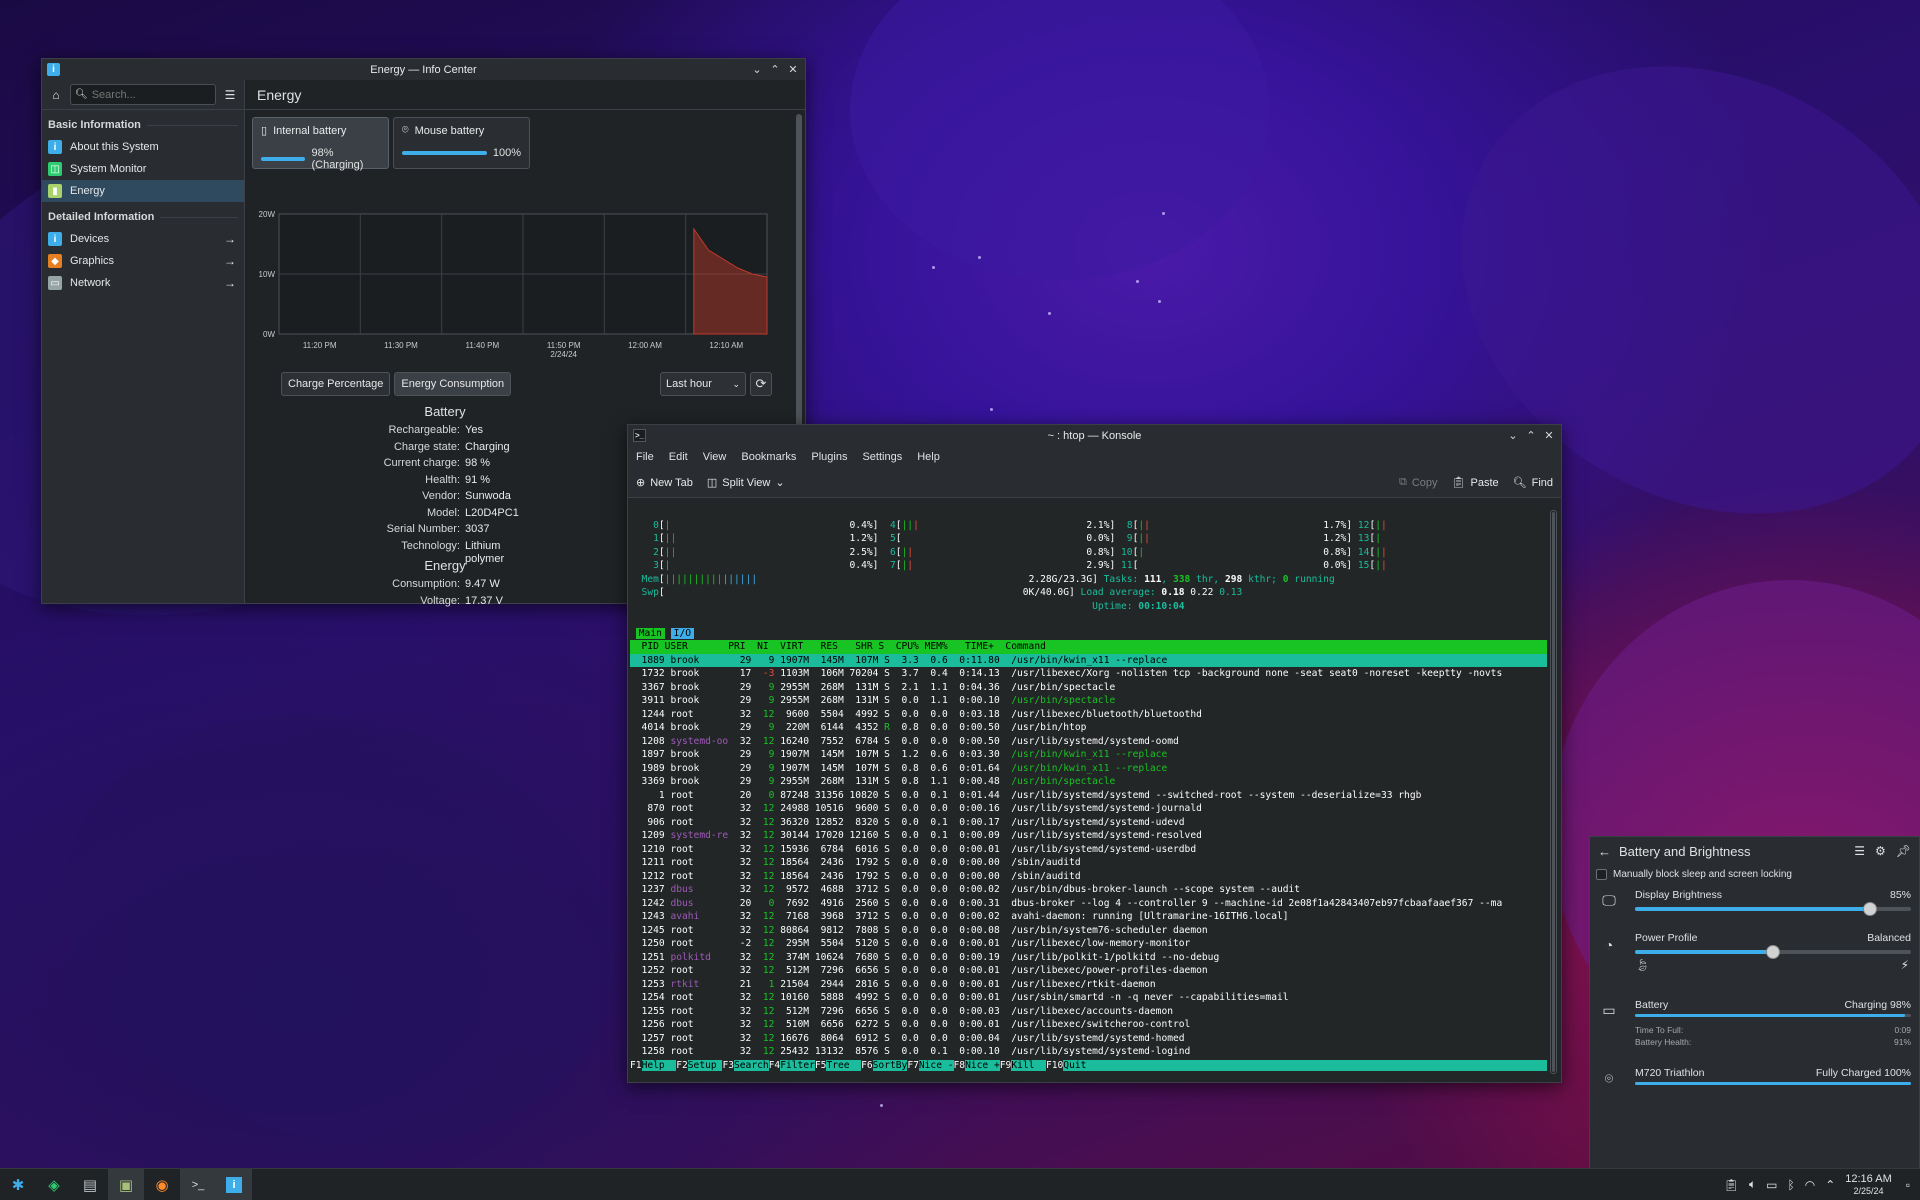  What do you see at coordinates (143, 169) in the screenshot?
I see `sidebar-item-system-monitor: ◫ System Monitor` at bounding box center [143, 169].